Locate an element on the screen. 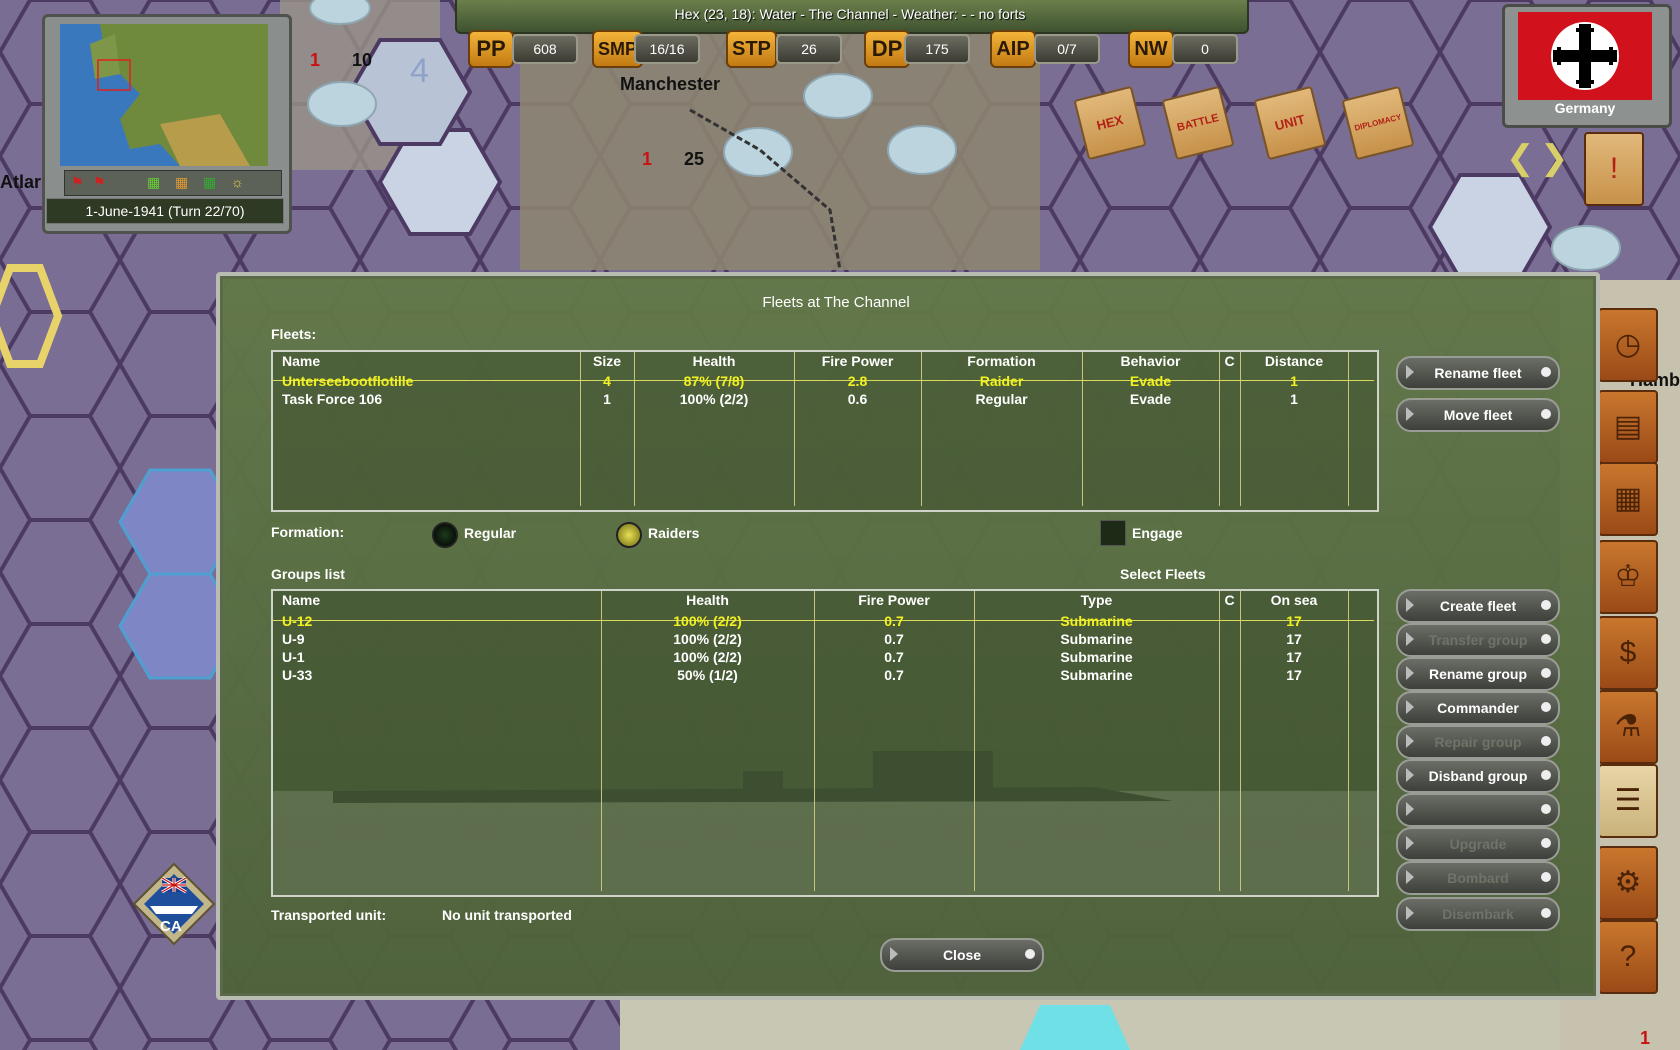 Image resolution: width=1680 pixels, height=1050 pixels. nation-name: Germany is located at coordinates (1585, 108).